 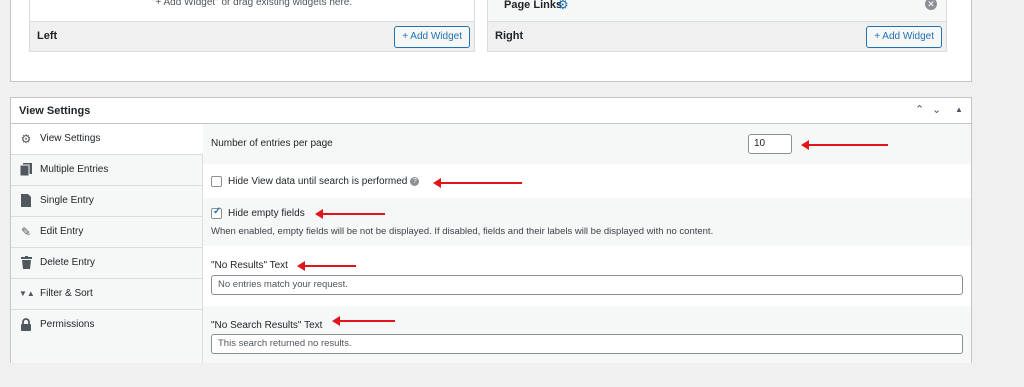 What do you see at coordinates (587, 344) in the screenshot?
I see `no-search-results-input: This search returned no results.` at bounding box center [587, 344].